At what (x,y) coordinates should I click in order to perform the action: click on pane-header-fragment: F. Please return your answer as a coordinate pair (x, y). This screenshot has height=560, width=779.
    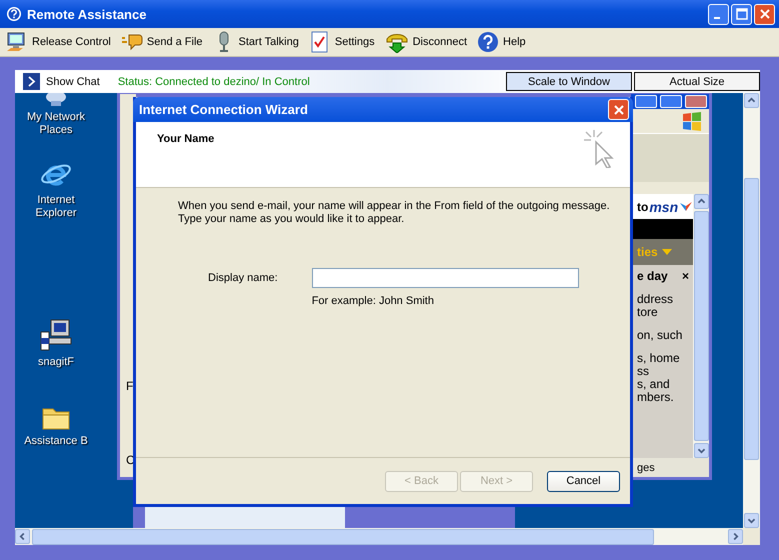
    Looking at the image, I should click on (129, 386).